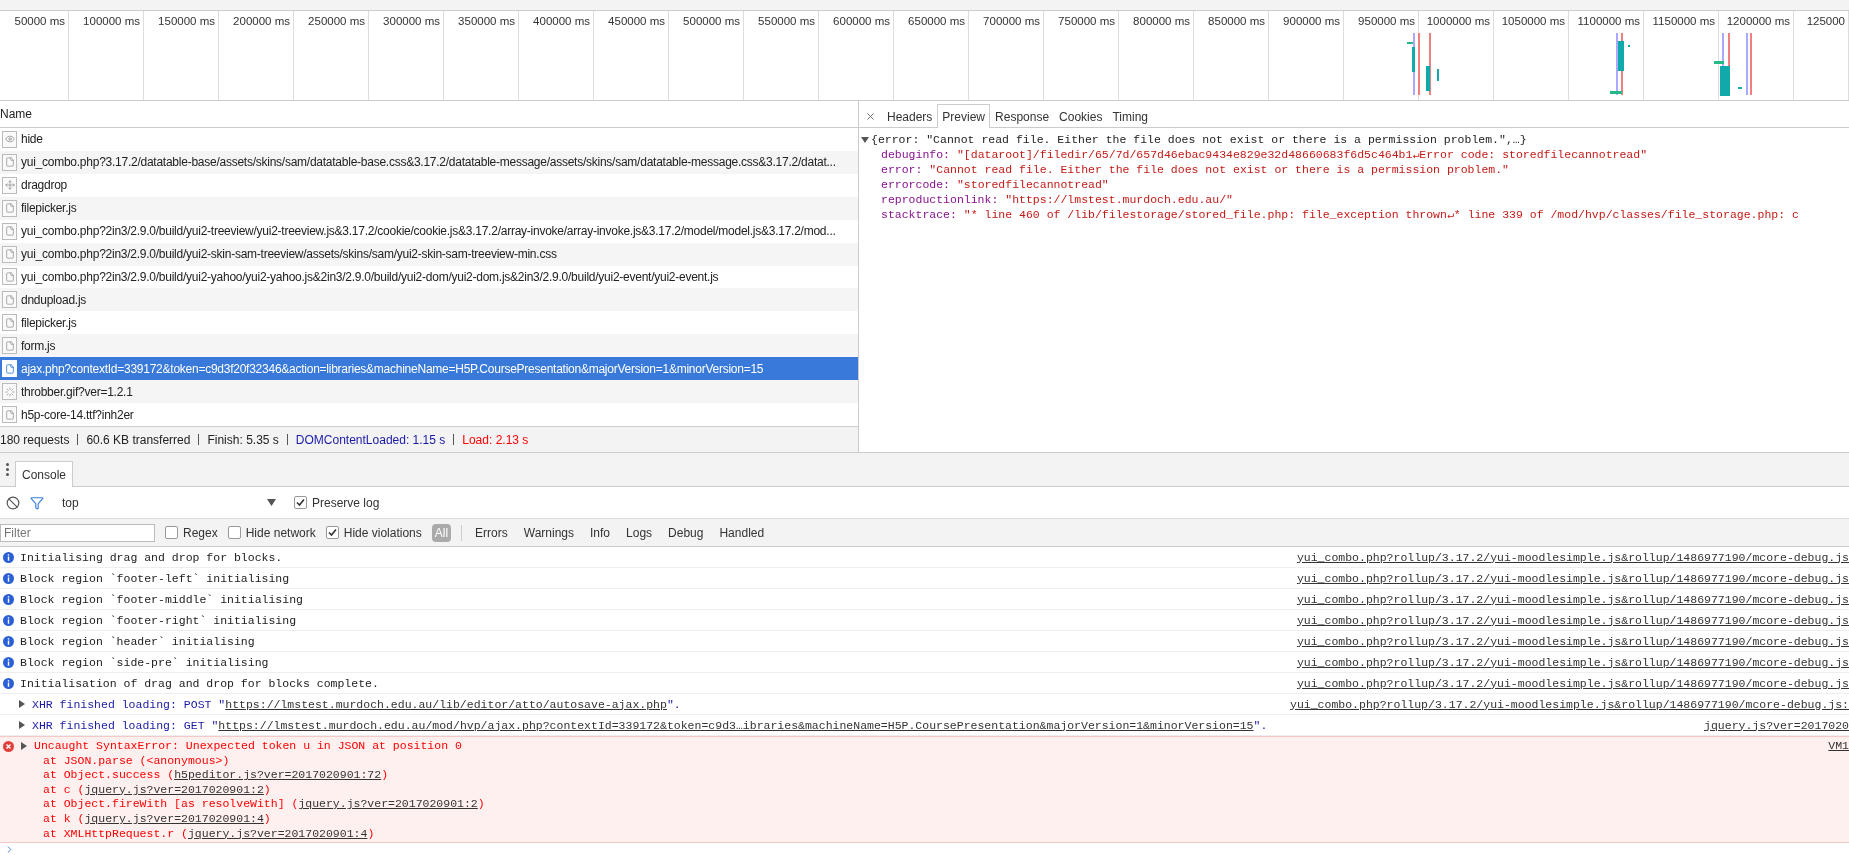  Describe the element at coordinates (902, 169) in the screenshot. I see `property-key: error:` at that location.